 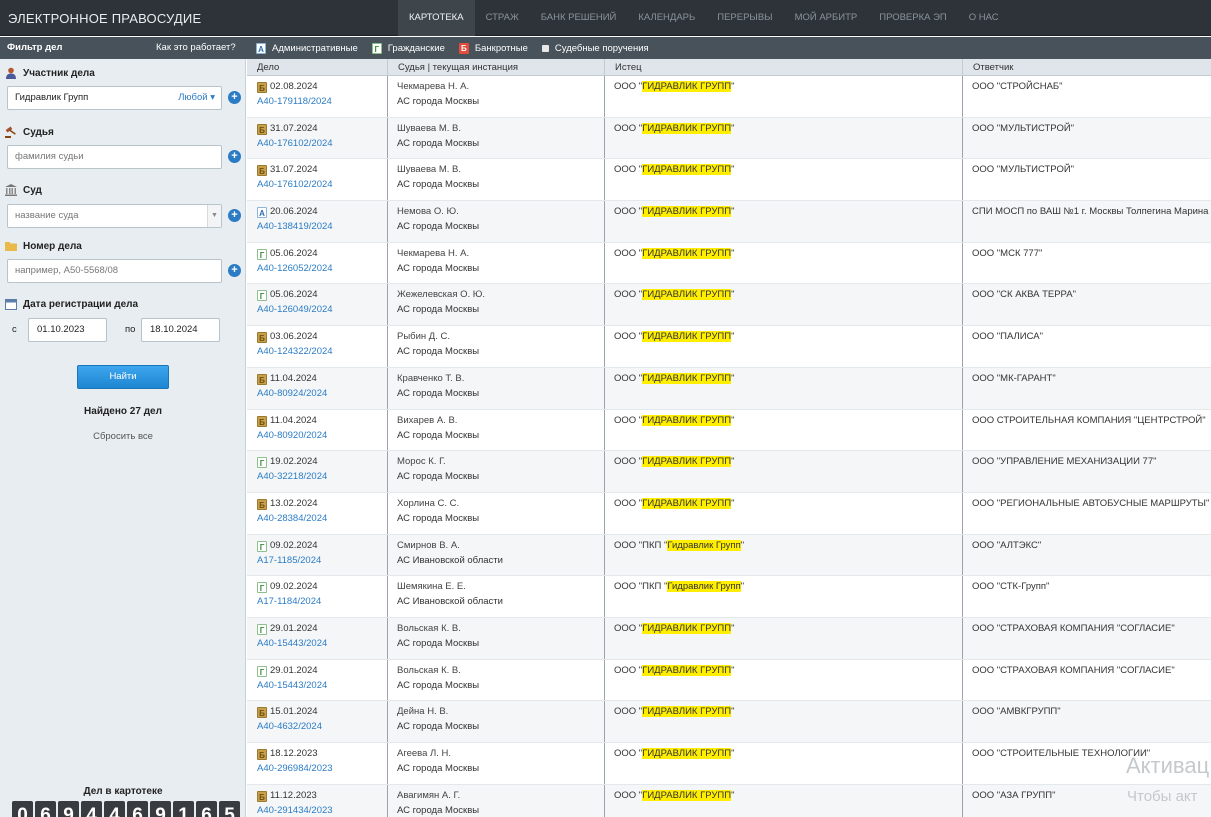 I want to click on case-date: 09.02.2024, so click(x=294, y=545).